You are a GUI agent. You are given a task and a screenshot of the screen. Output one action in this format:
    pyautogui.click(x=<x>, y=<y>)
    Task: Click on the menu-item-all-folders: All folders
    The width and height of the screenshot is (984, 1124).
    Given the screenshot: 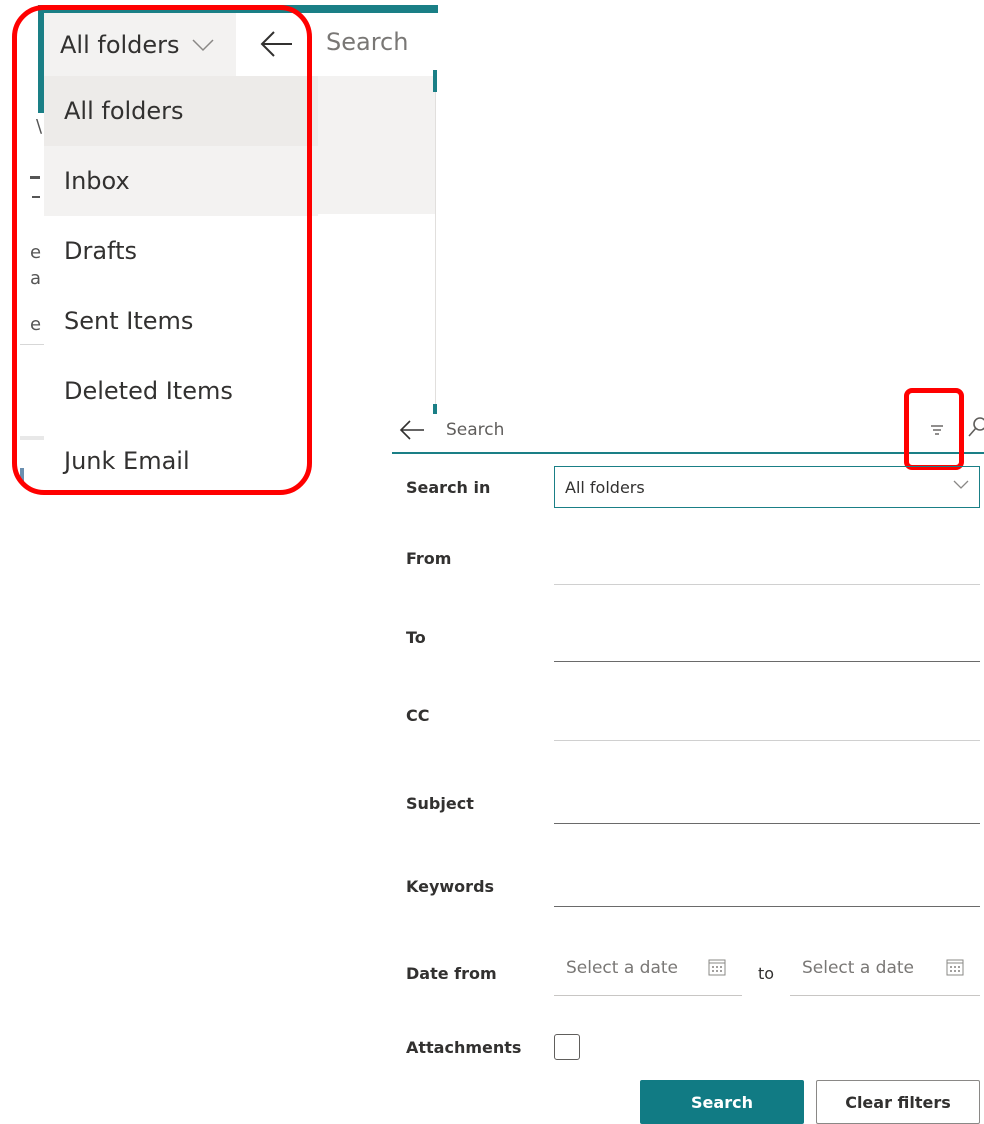 What is the action you would take?
    pyautogui.click(x=181, y=111)
    